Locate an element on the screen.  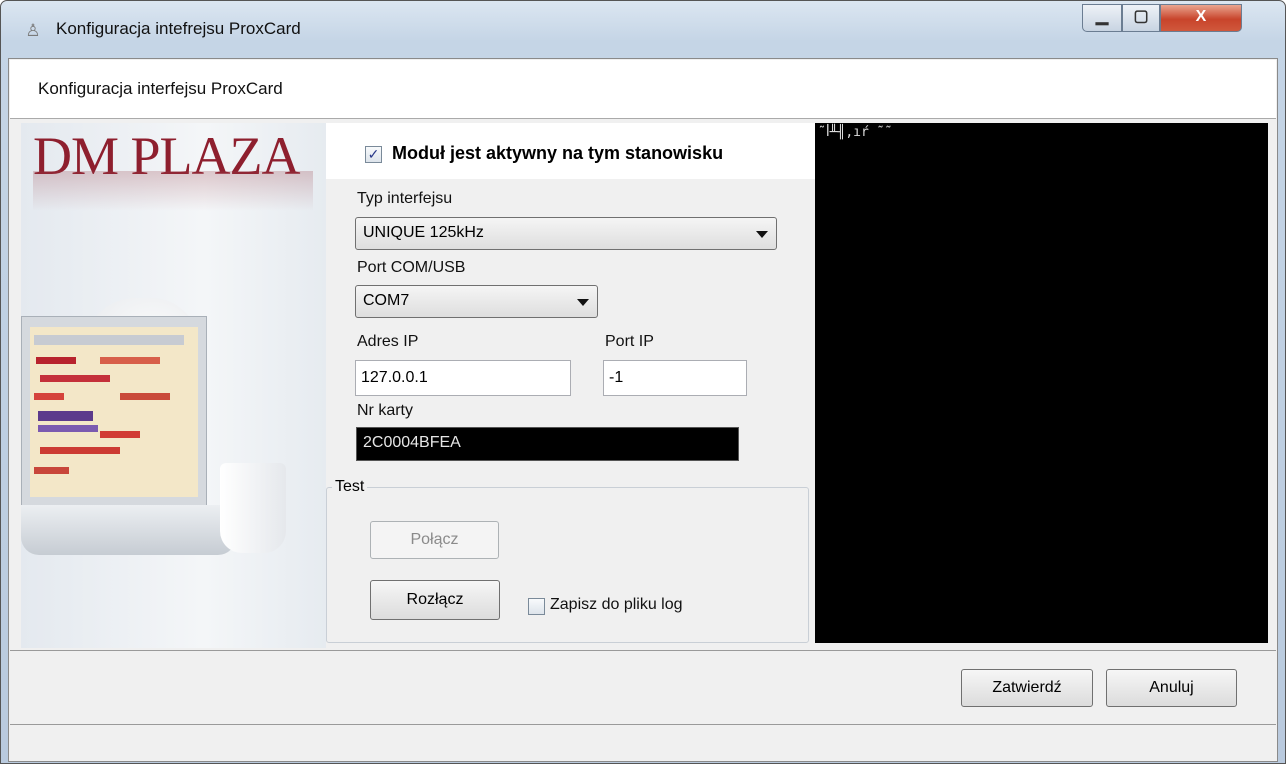
save-log-checkbox is located at coordinates (536, 606).